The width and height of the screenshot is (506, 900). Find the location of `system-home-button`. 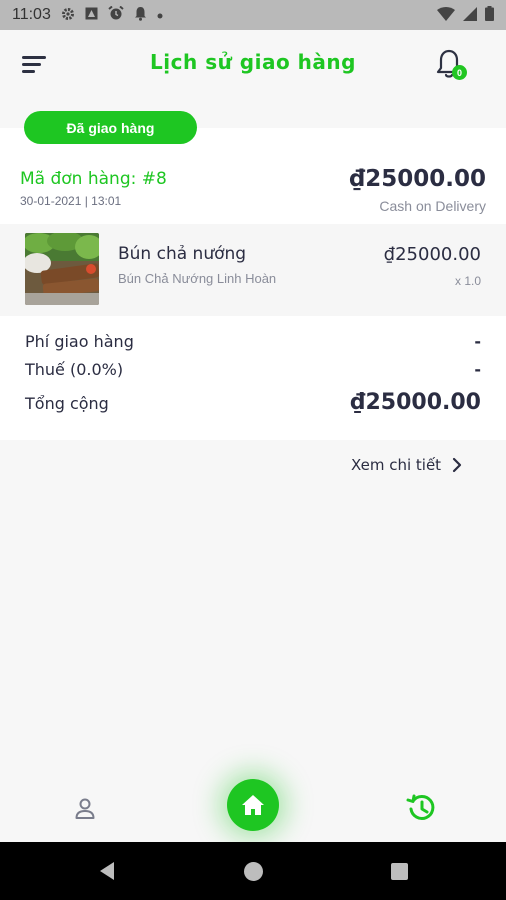

system-home-button is located at coordinates (253, 871).